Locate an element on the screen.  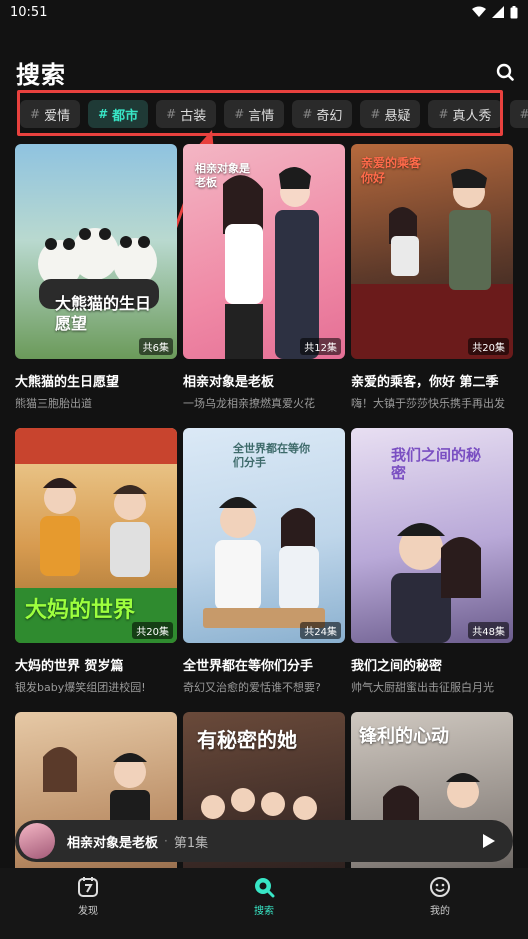
search-icon is located at coordinates (505, 72).